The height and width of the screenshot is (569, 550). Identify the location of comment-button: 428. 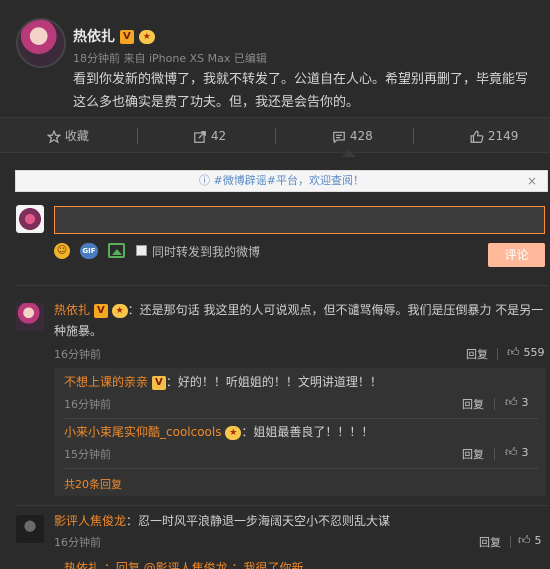
(352, 136).